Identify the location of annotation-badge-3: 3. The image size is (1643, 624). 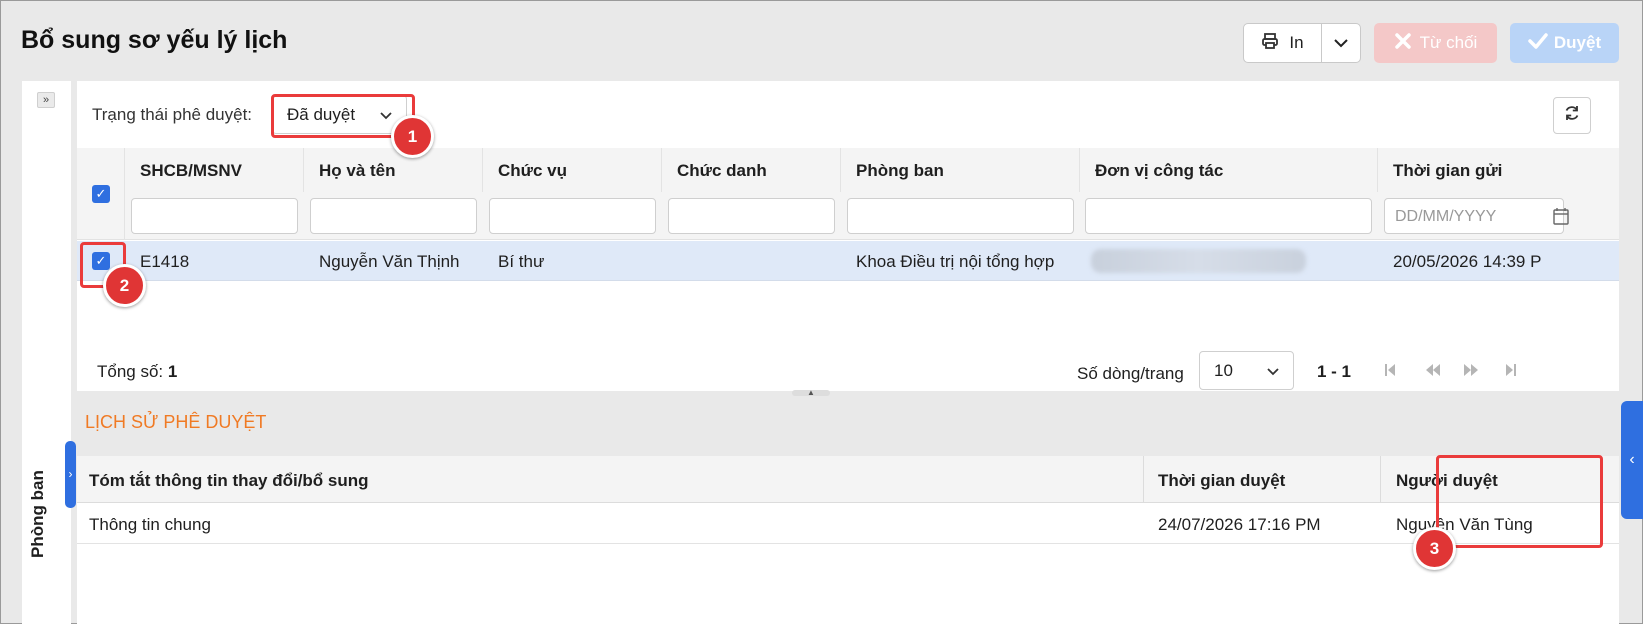
(1434, 548).